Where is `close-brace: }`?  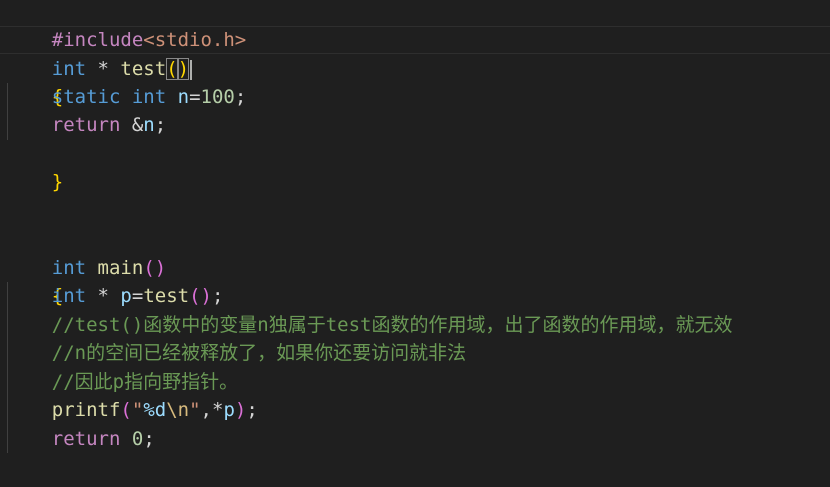
close-brace: } is located at coordinates (57, 182).